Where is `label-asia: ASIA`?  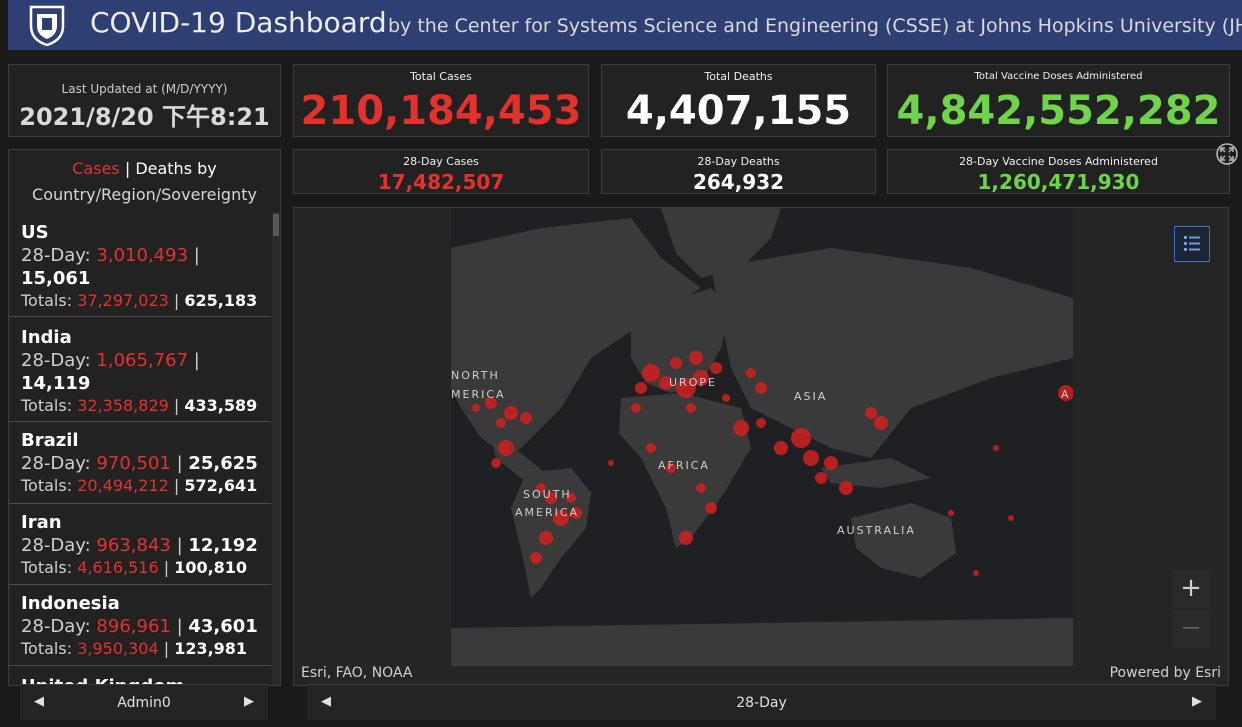
label-asia: ASIA is located at coordinates (810, 396).